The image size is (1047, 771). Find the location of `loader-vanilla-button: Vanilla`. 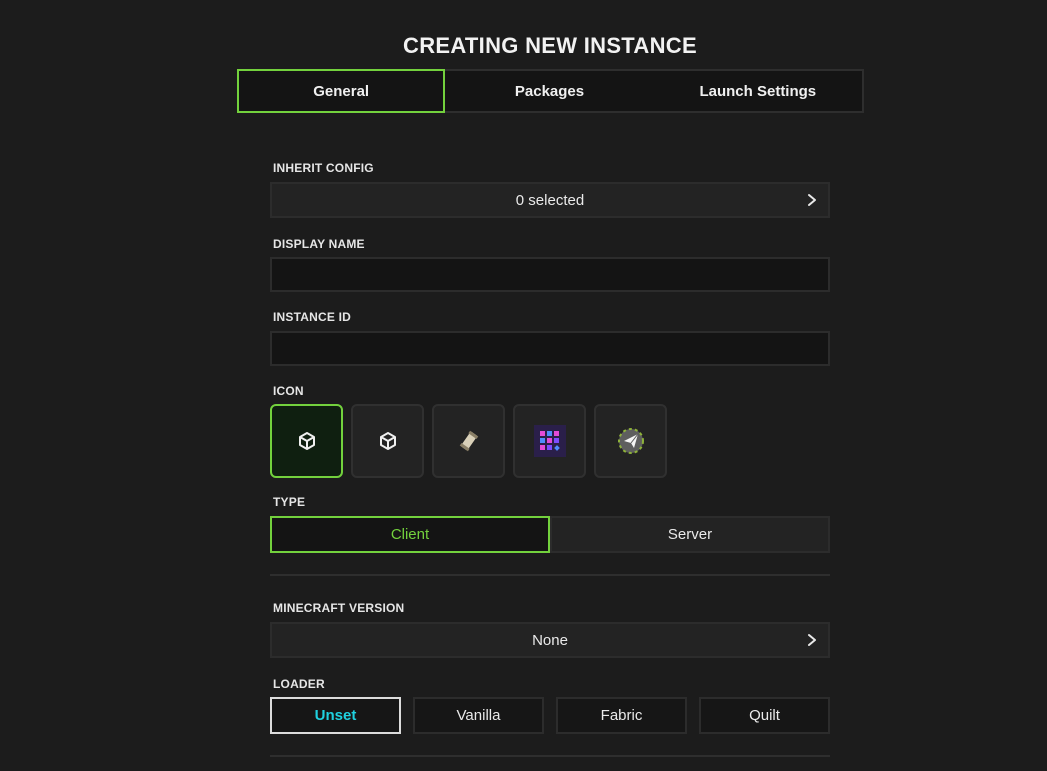

loader-vanilla-button: Vanilla is located at coordinates (478, 715).